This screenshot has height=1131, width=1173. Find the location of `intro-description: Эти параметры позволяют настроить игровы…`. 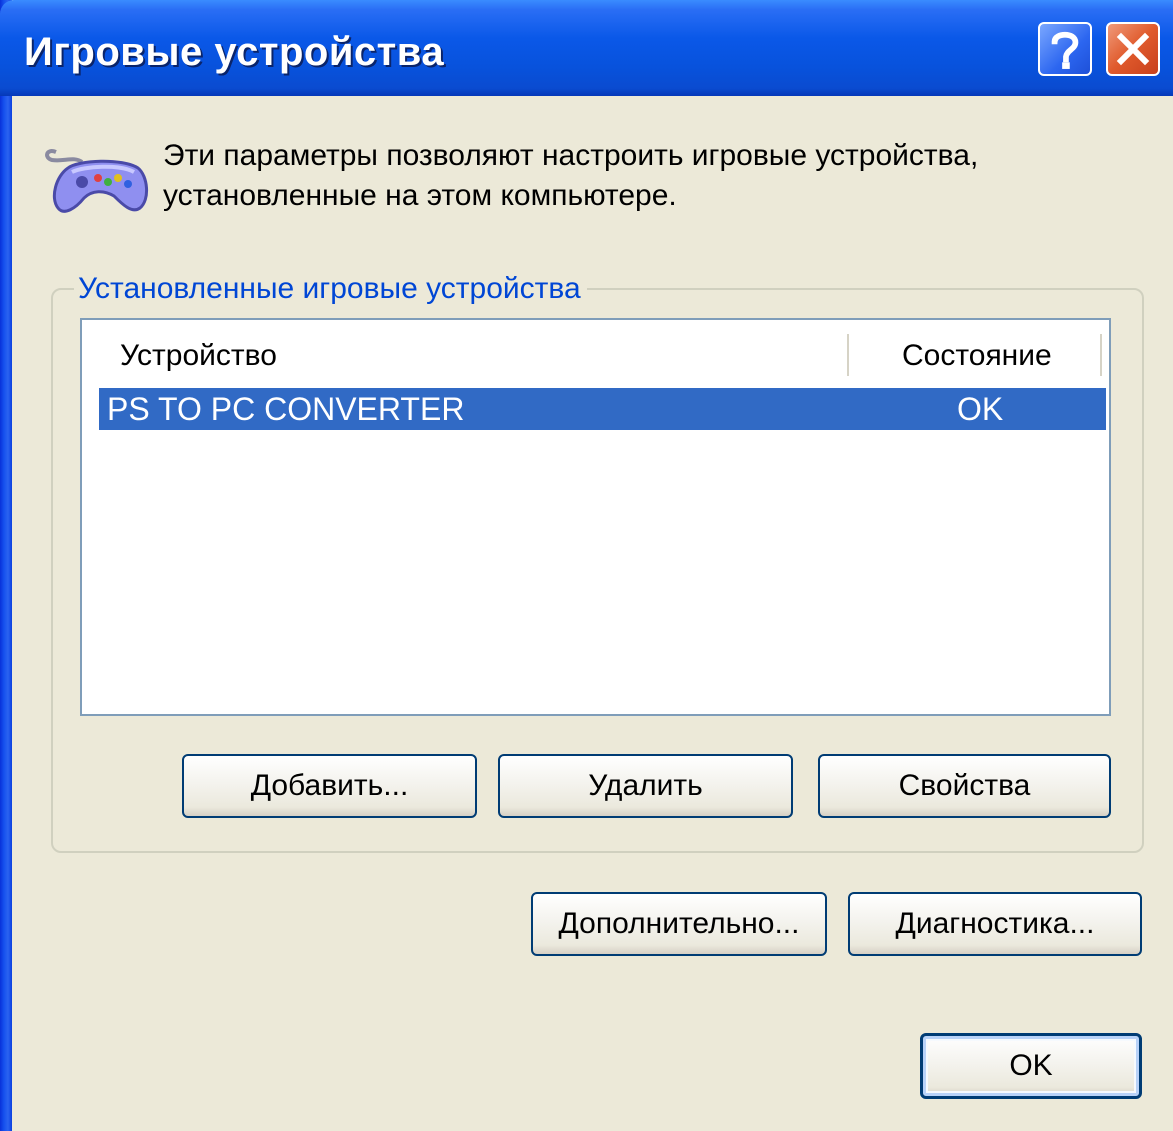

intro-description: Эти параметры позволяют настроить игровы… is located at coordinates (571, 175).